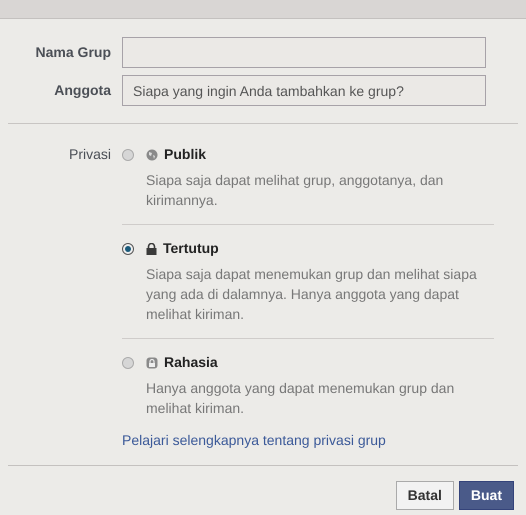 This screenshot has height=515, width=526. Describe the element at coordinates (301, 398) in the screenshot. I see `option-description: Hanya anggota yang dapat menemukan grup dan melihat kiriman.` at that location.